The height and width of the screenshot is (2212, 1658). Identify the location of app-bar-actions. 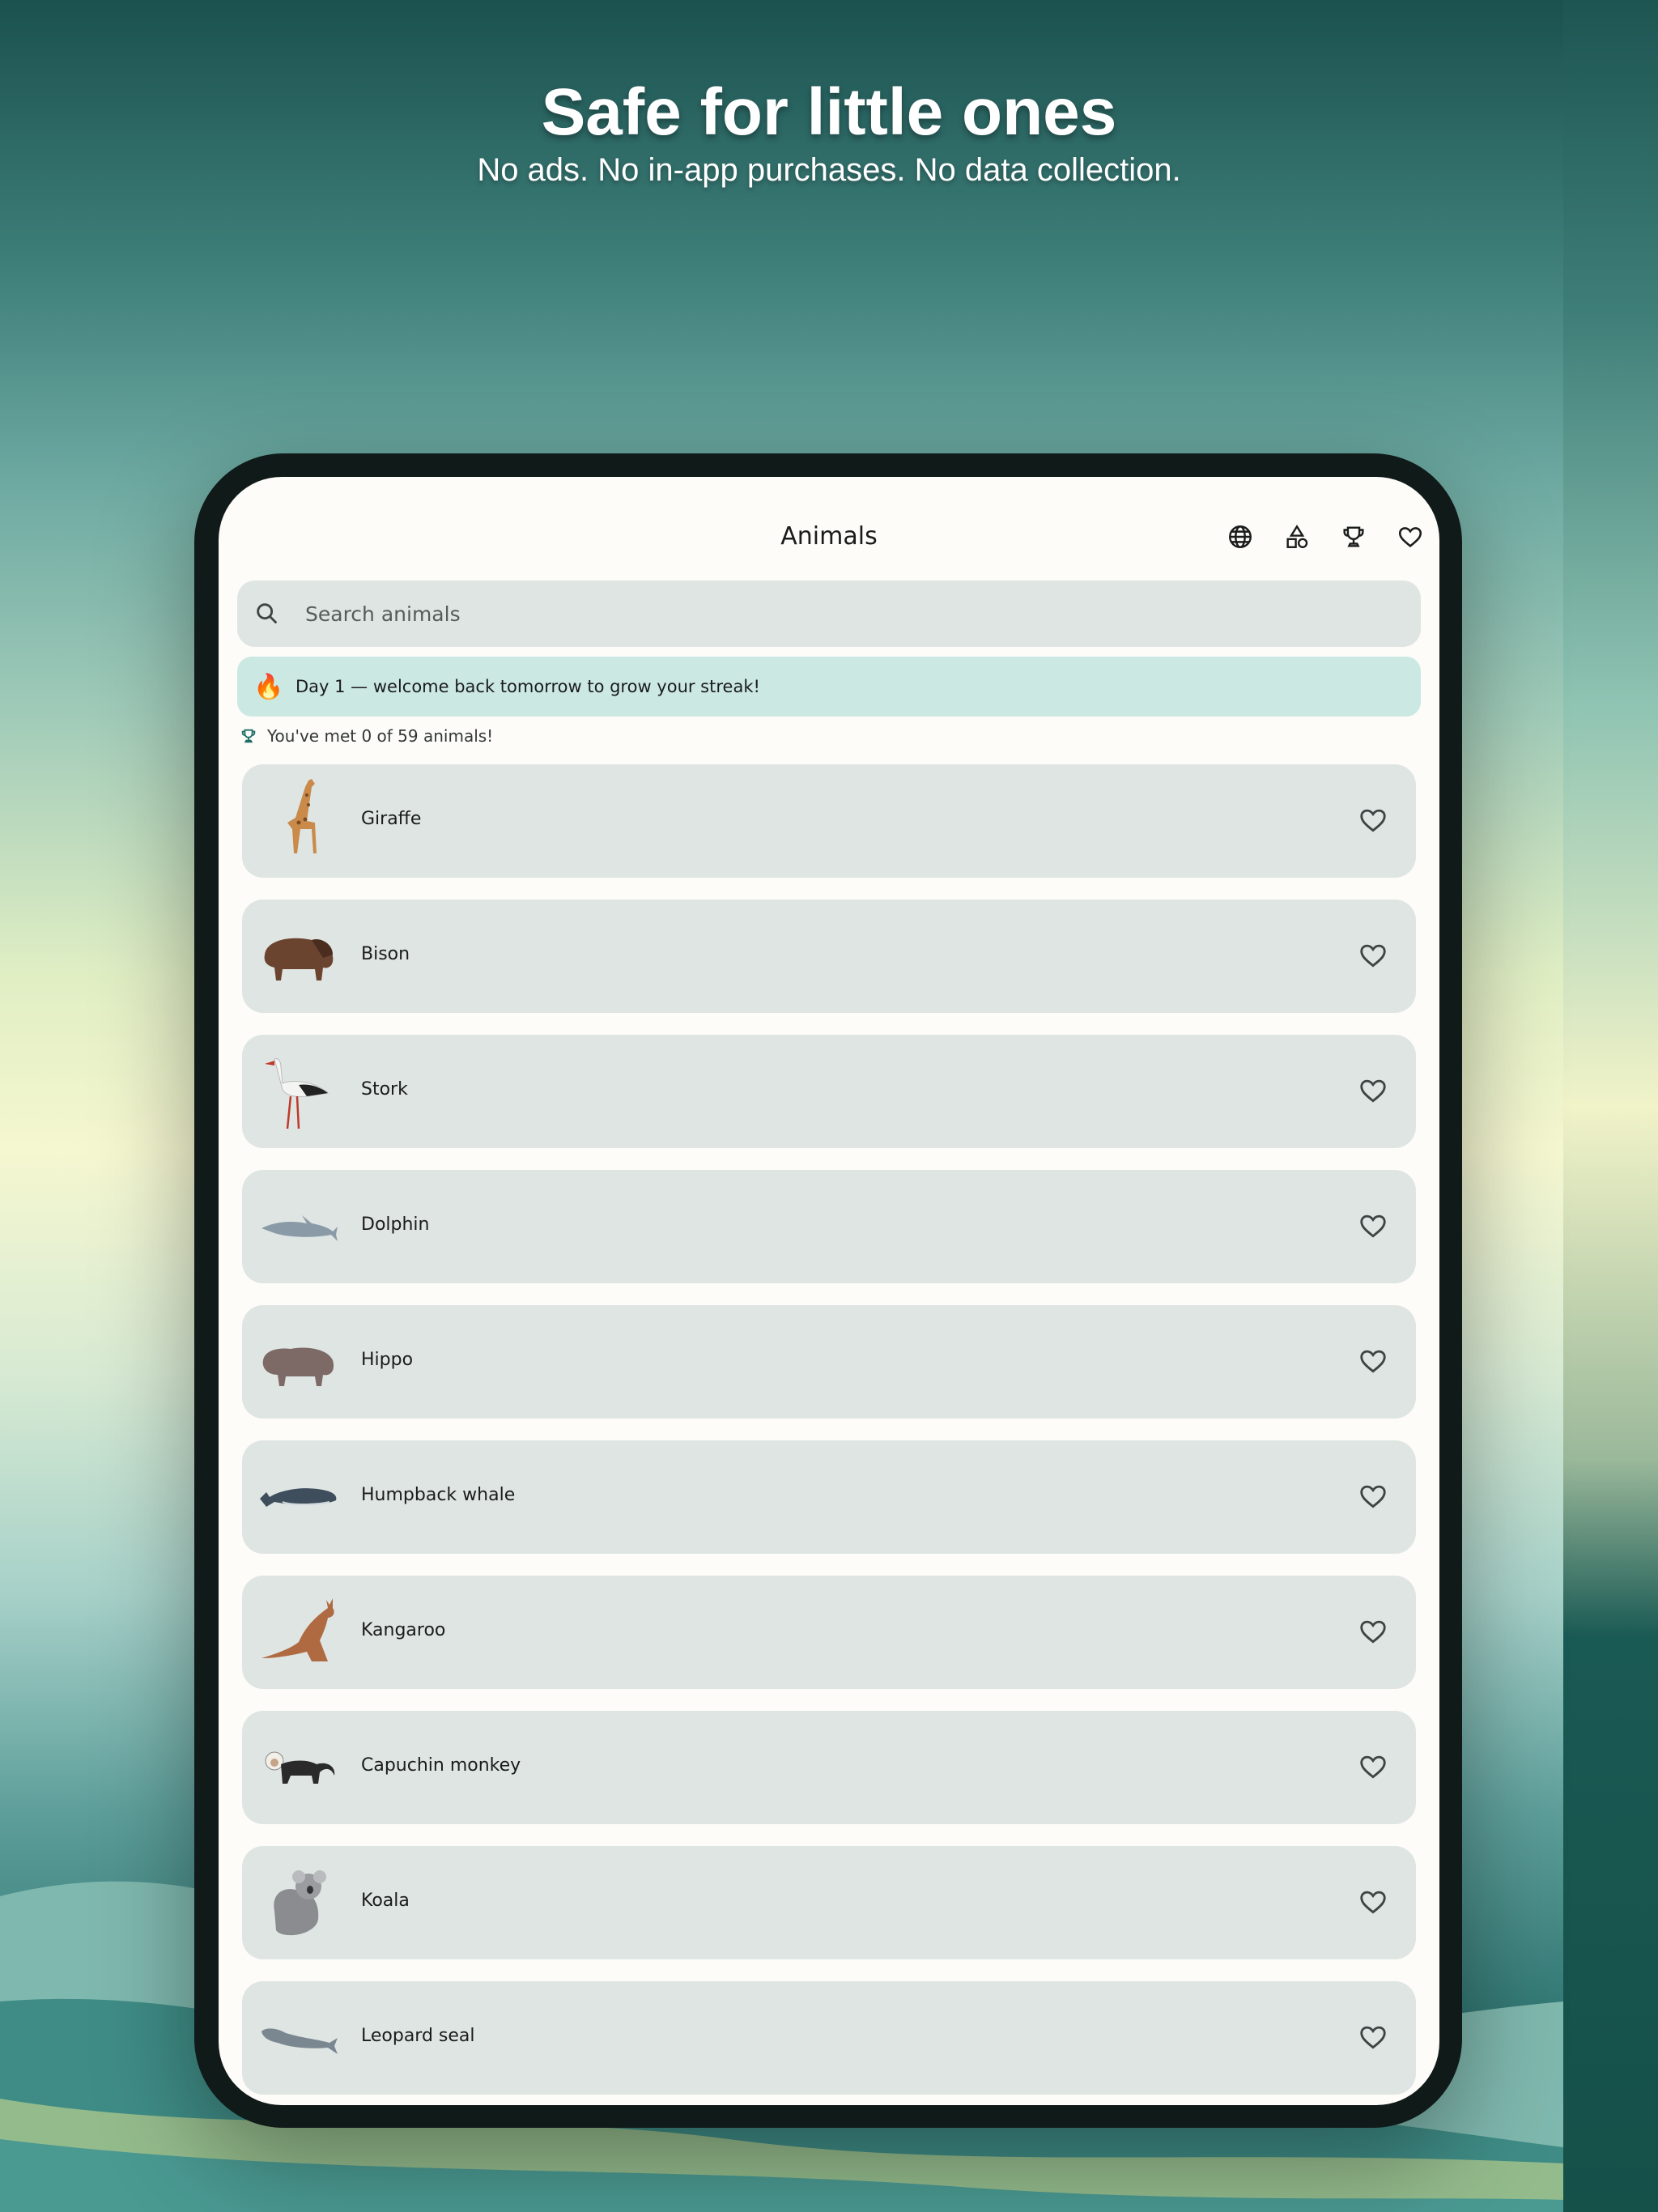
(1325, 536).